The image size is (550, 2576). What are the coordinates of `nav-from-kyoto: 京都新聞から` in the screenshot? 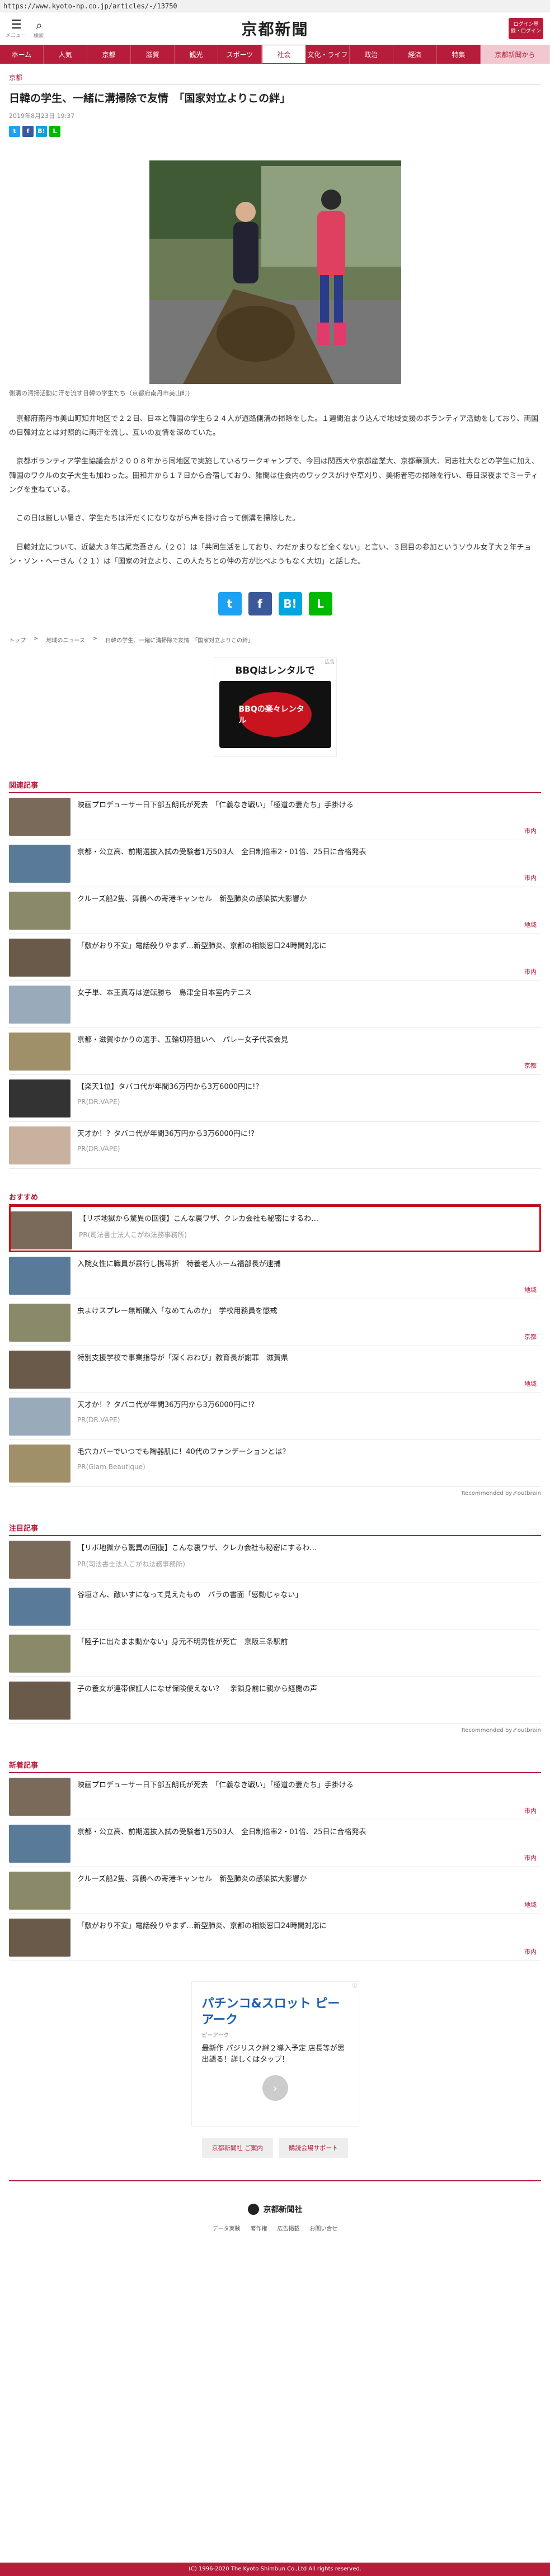 It's located at (515, 55).